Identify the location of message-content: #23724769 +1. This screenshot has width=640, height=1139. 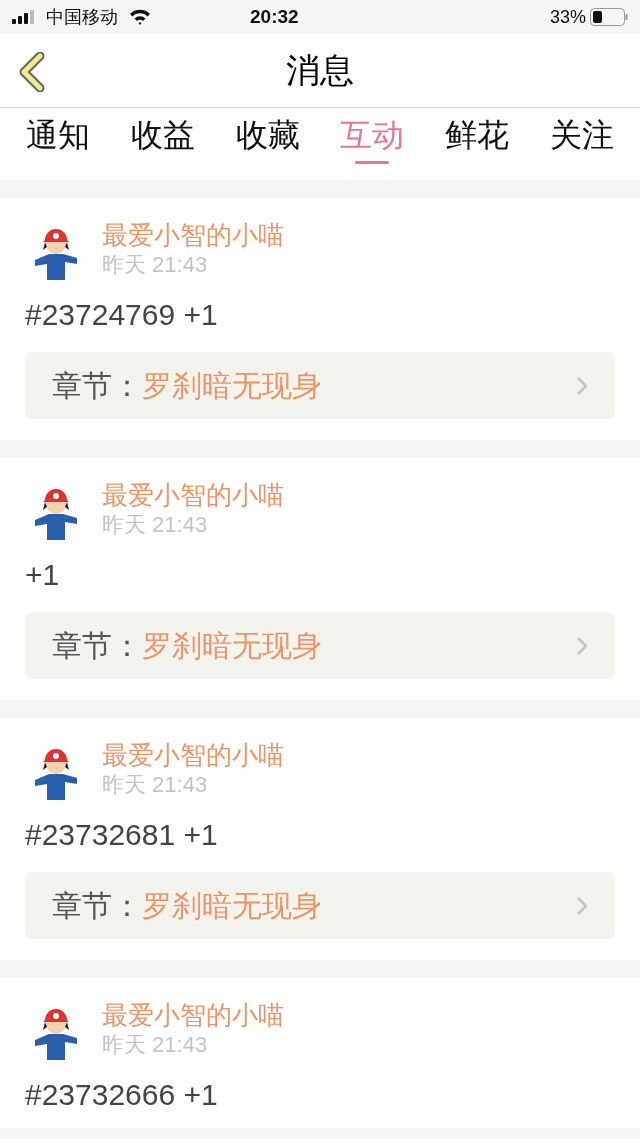
(122, 315).